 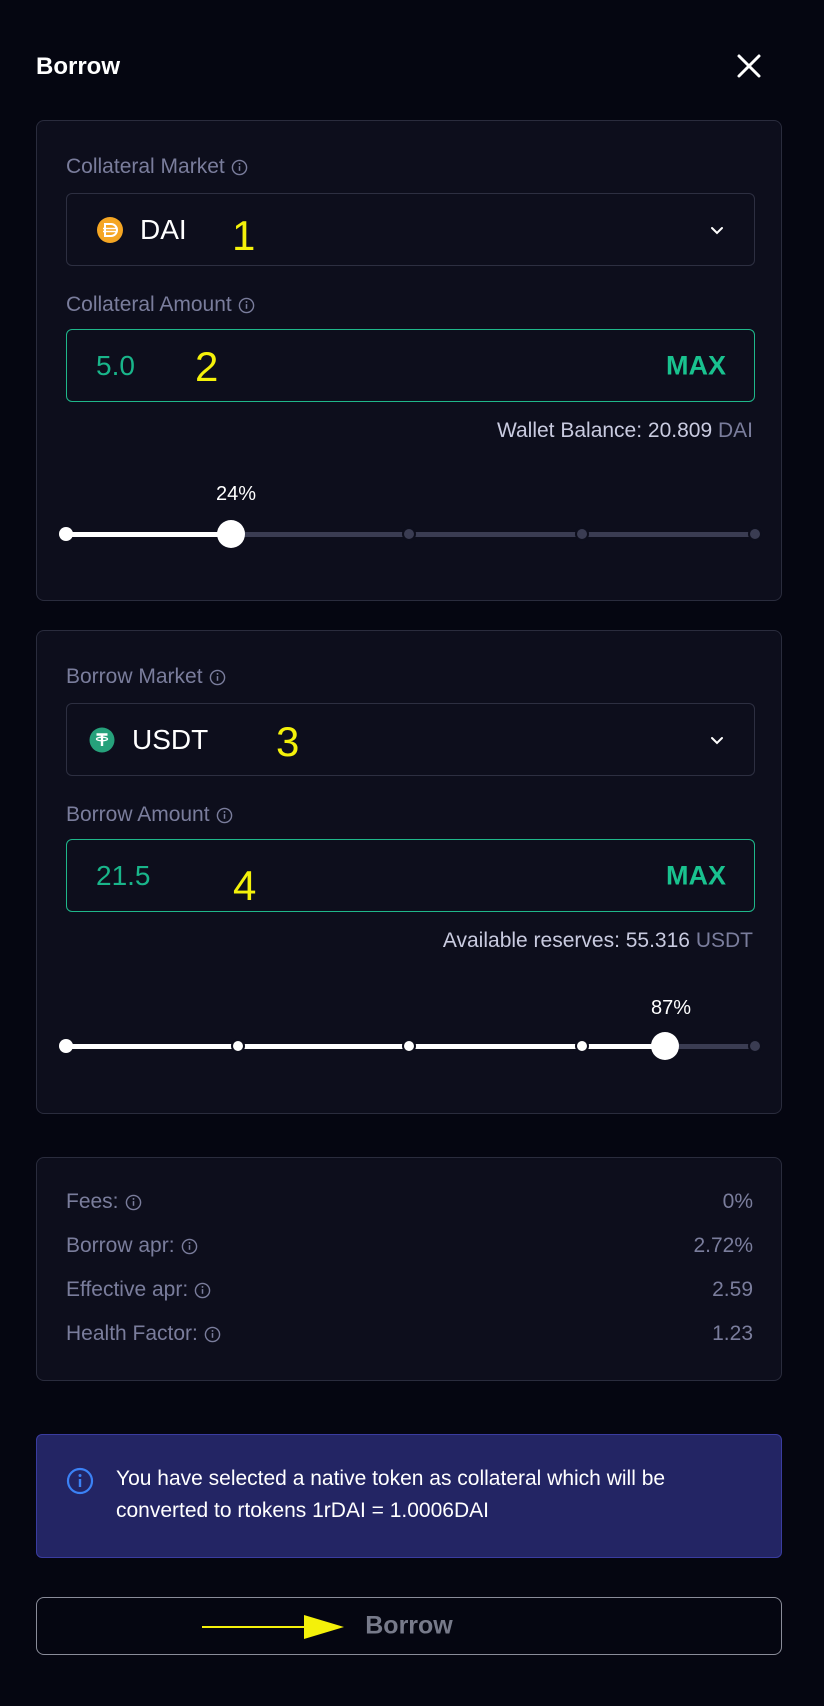 I want to click on borrow-slider-thumb, so click(x=665, y=1046).